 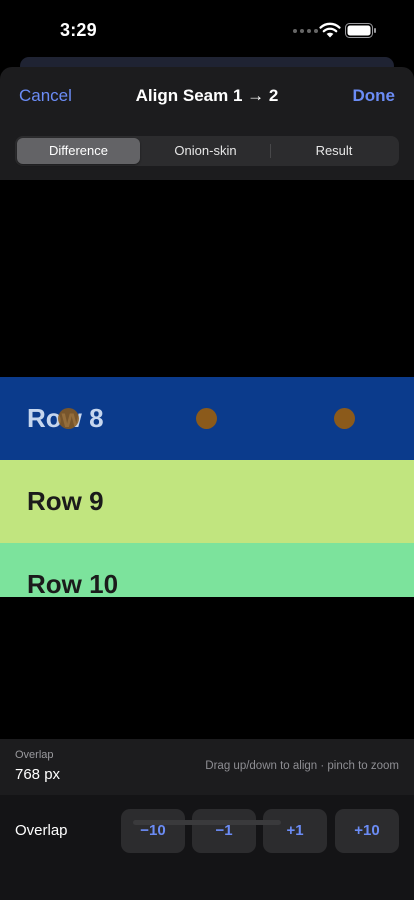 I want to click on status-time: 3:29, so click(x=78, y=30).